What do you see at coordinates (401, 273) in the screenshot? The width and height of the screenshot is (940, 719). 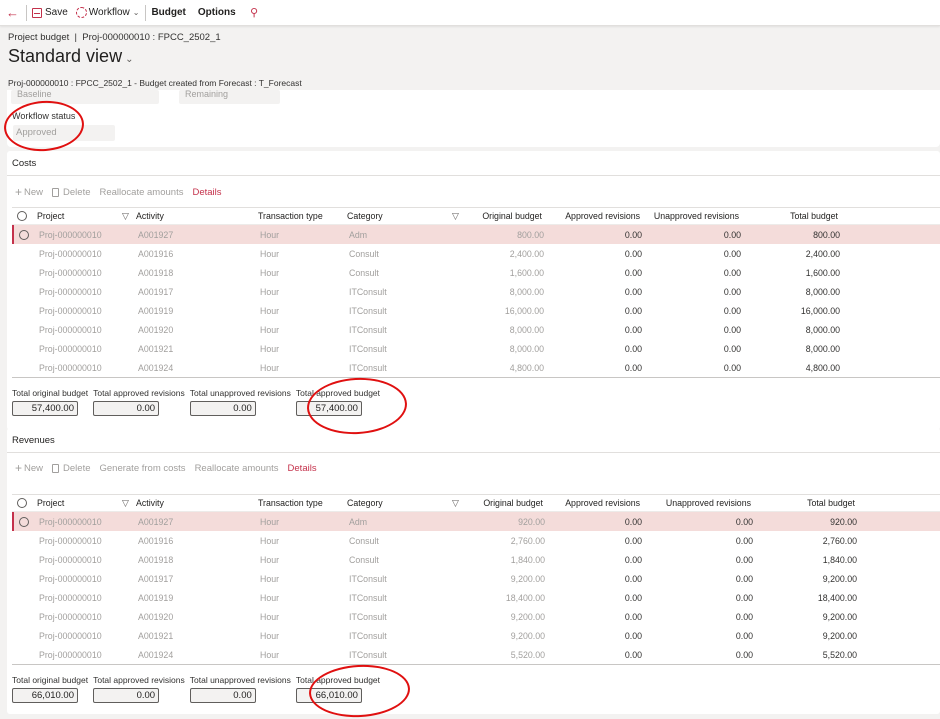 I see `cell-category: Consult` at bounding box center [401, 273].